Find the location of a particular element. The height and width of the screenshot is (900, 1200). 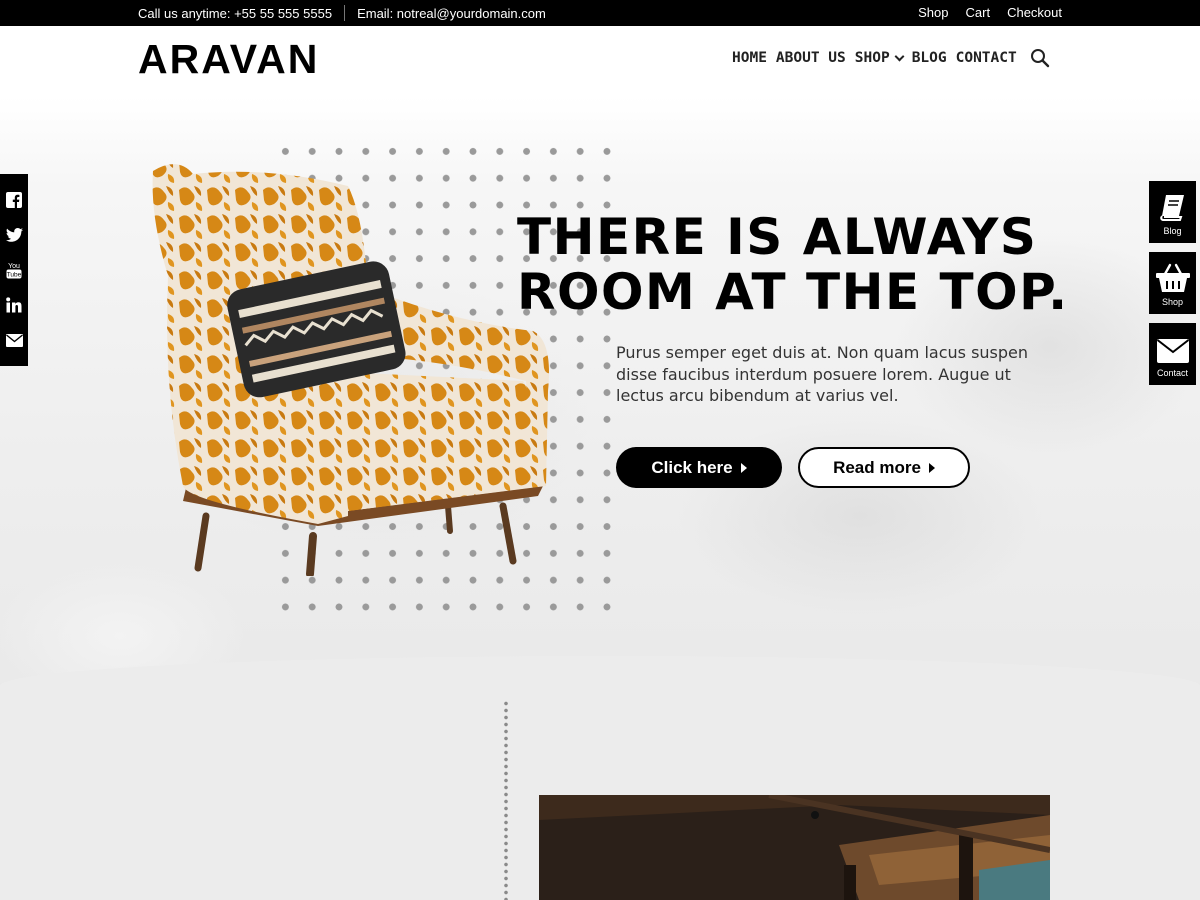

chevron-down-icon is located at coordinates (899, 56).